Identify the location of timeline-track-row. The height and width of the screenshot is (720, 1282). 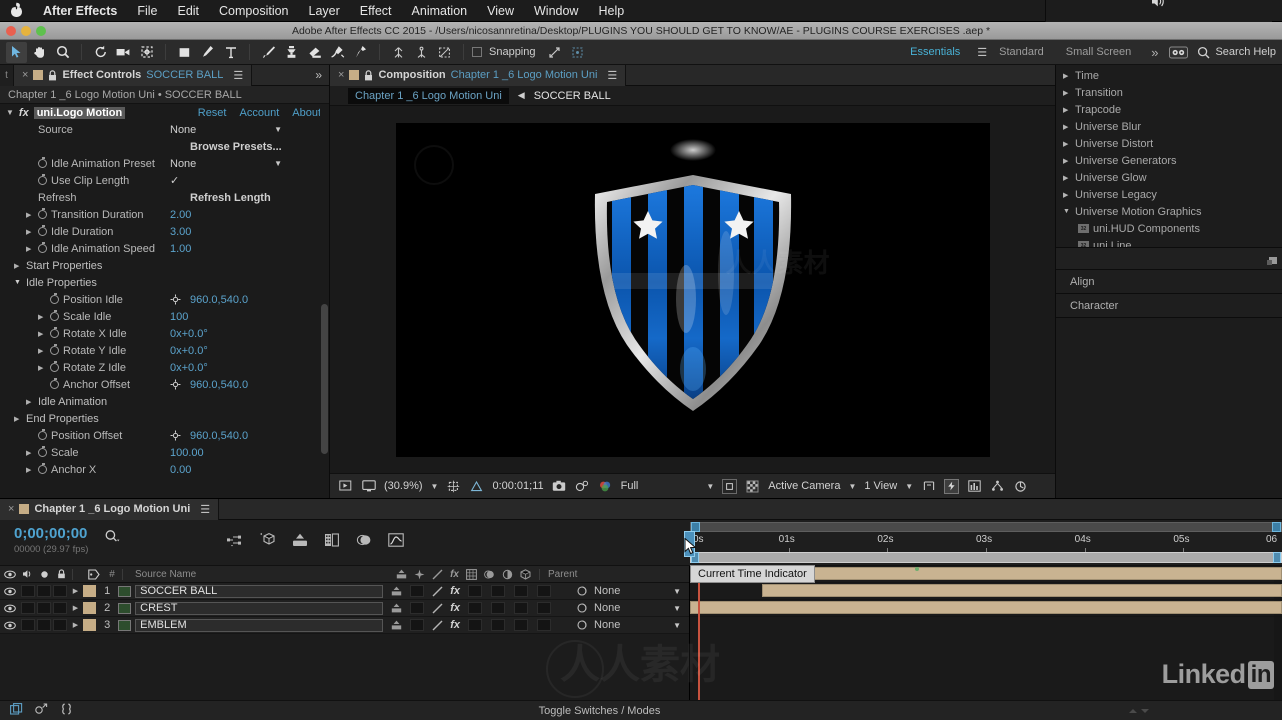
(986, 608).